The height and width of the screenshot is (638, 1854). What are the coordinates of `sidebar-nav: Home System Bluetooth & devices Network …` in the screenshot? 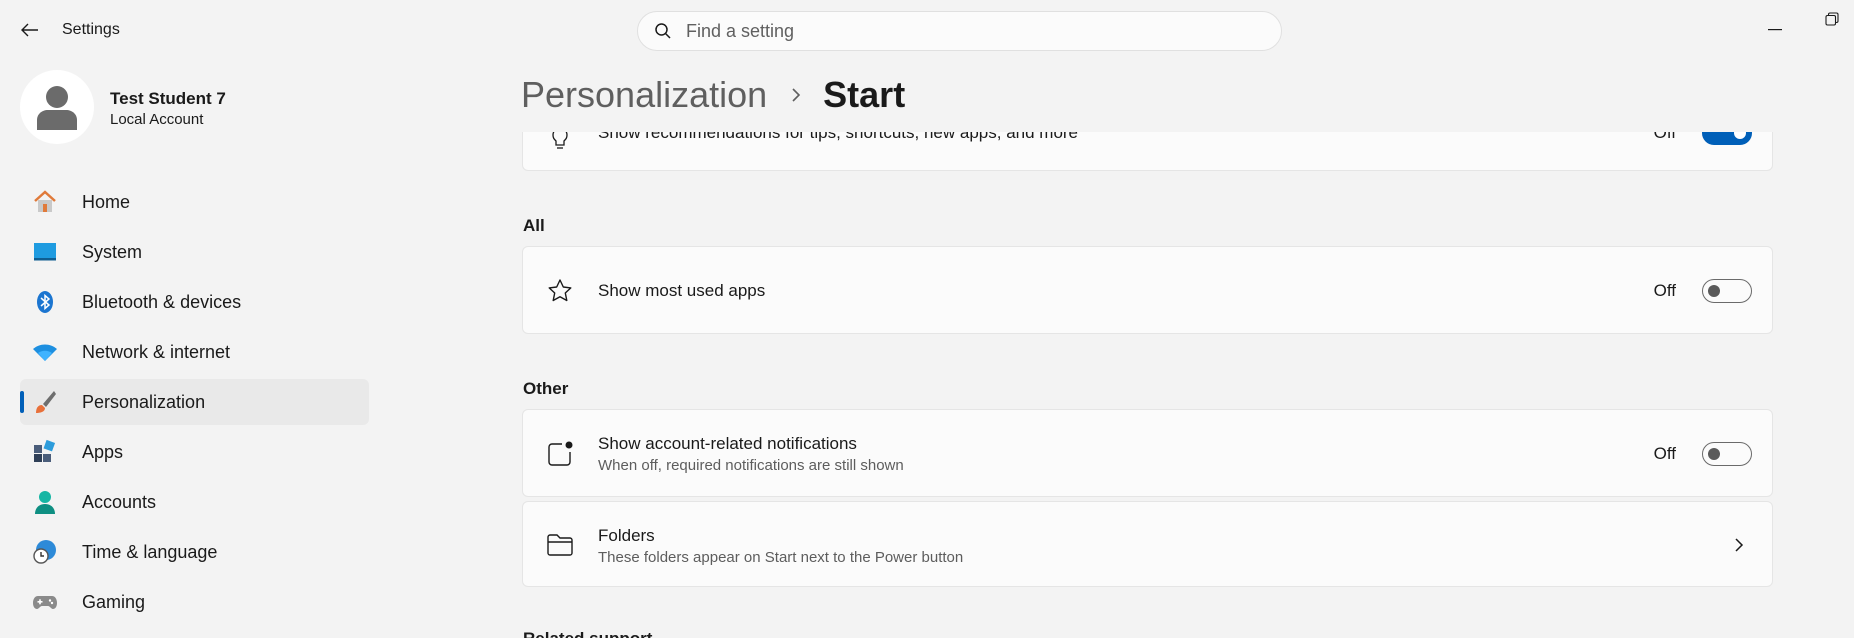 It's located at (194, 404).